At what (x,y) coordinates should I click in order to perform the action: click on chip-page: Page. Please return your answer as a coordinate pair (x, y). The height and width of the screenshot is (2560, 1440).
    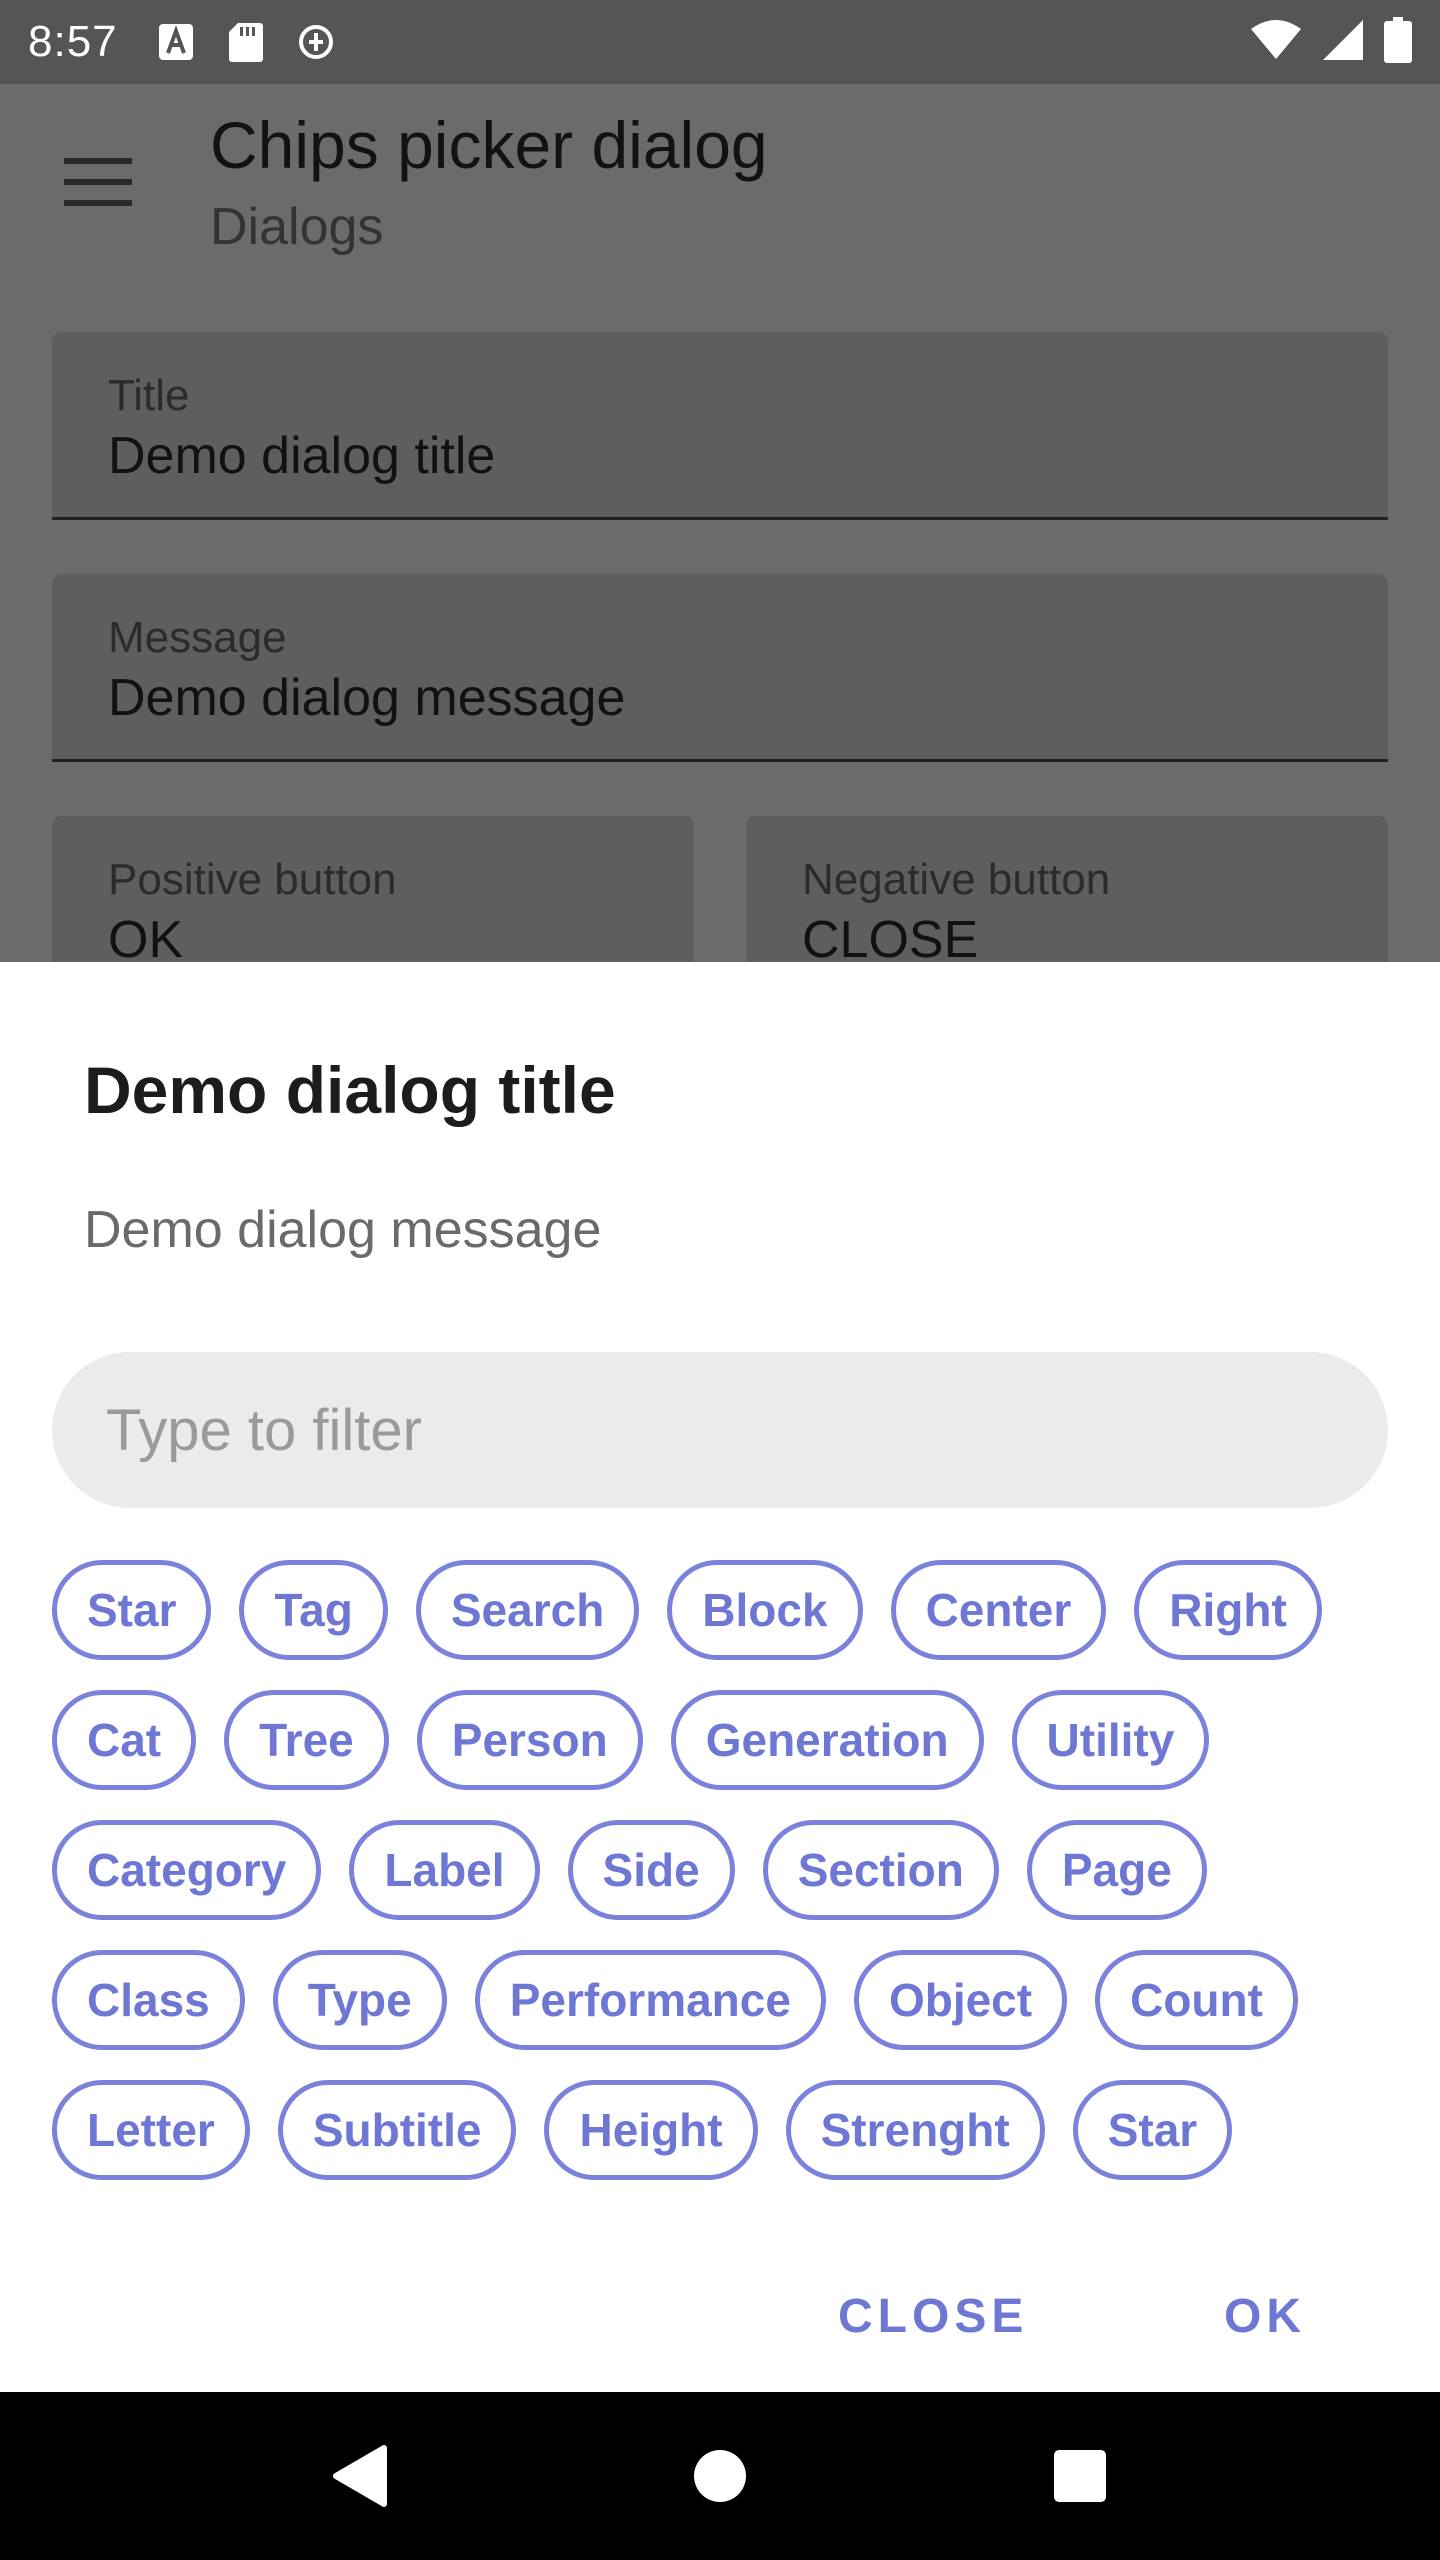
    Looking at the image, I should click on (1116, 1870).